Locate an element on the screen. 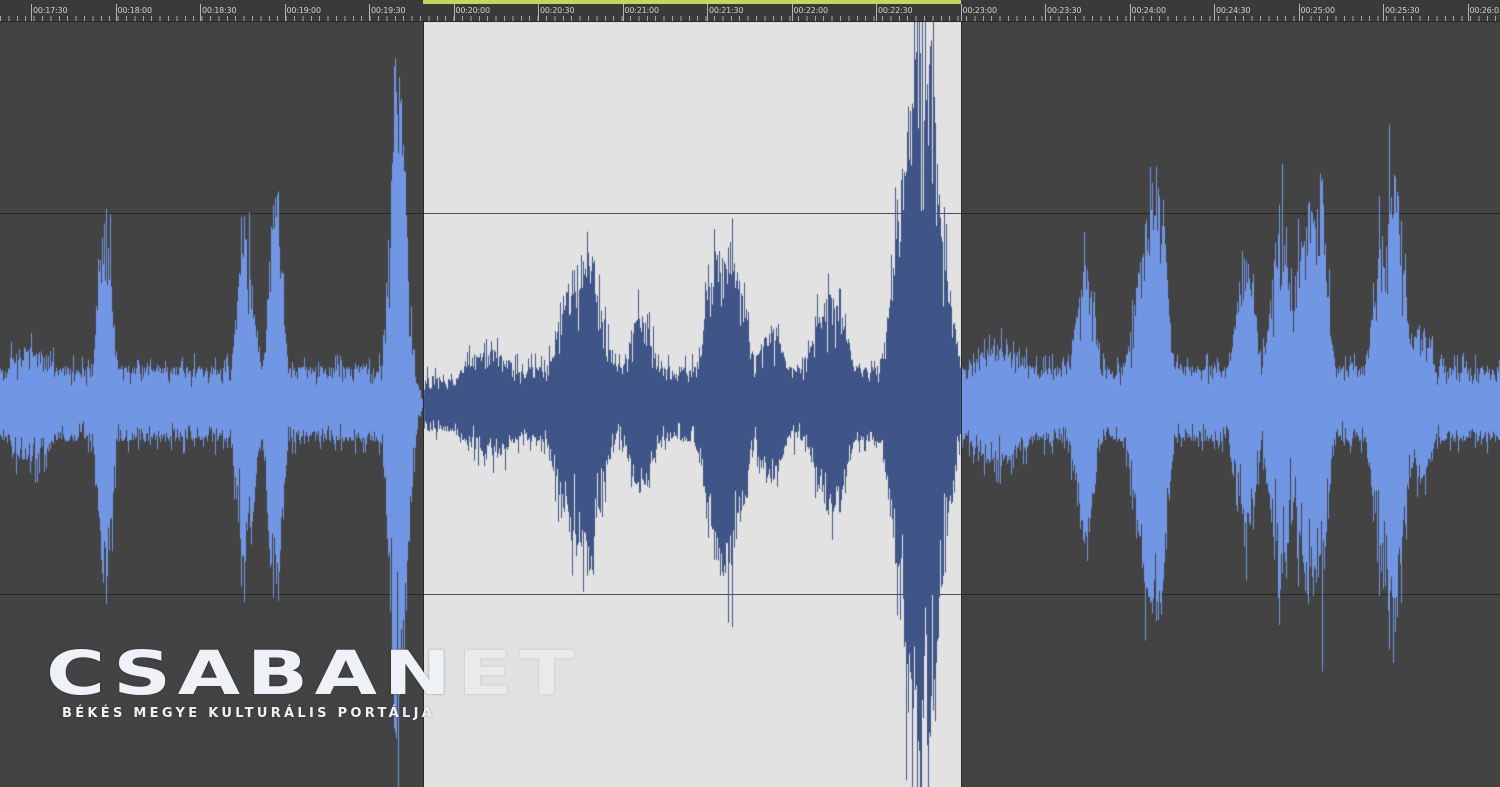 The width and height of the screenshot is (1500, 787). ruler-time-label: 00:22:30 is located at coordinates (895, 10).